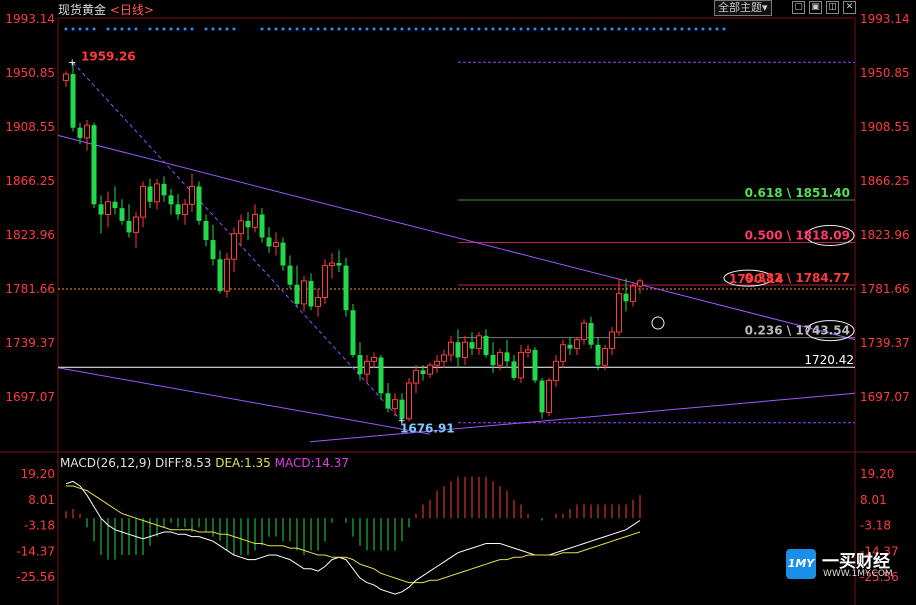 The image size is (916, 605). I want to click on fib-level-label: 0.382 \ 1784.77, so click(797, 278).